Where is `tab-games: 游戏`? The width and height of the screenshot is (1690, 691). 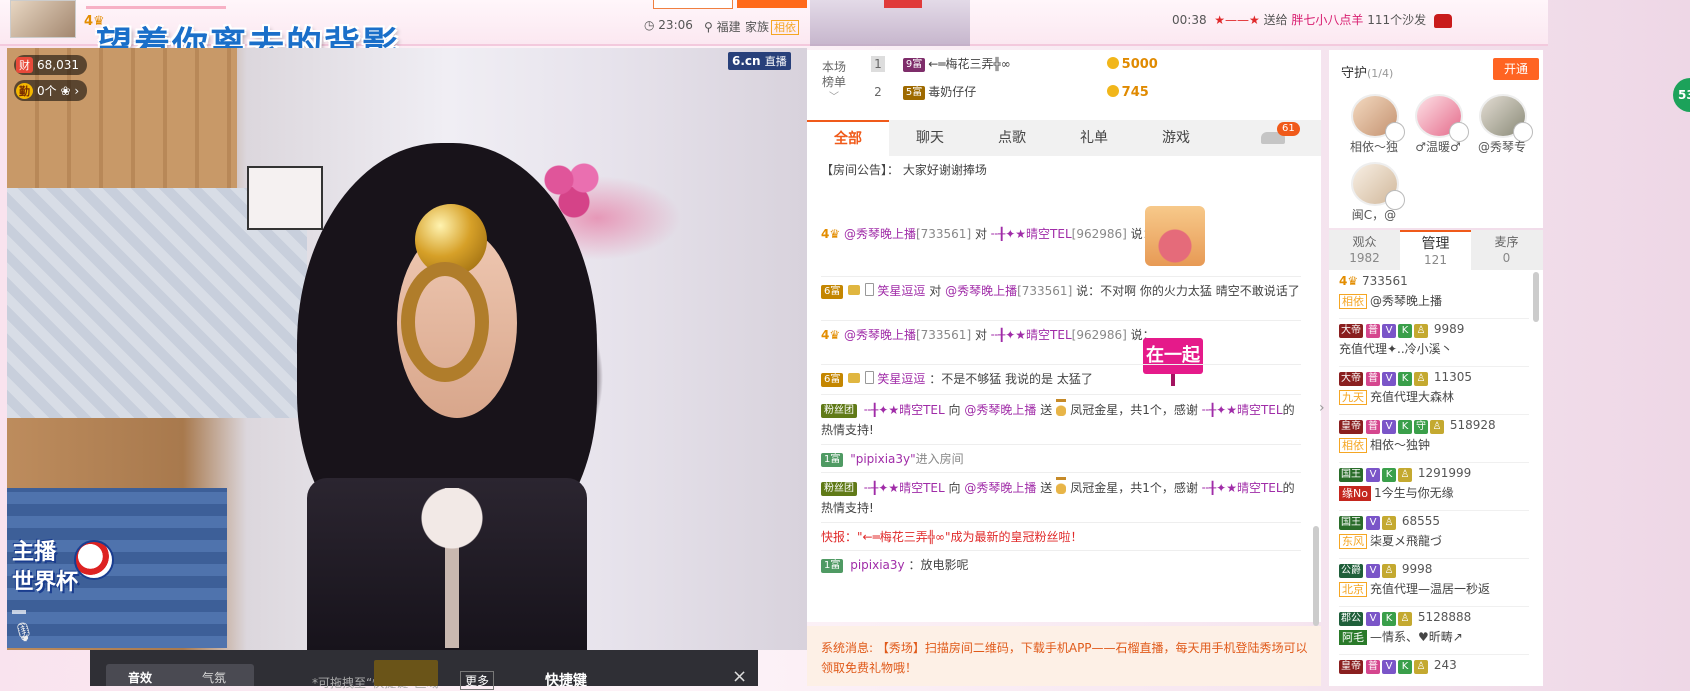 tab-games: 游戏 is located at coordinates (1176, 138).